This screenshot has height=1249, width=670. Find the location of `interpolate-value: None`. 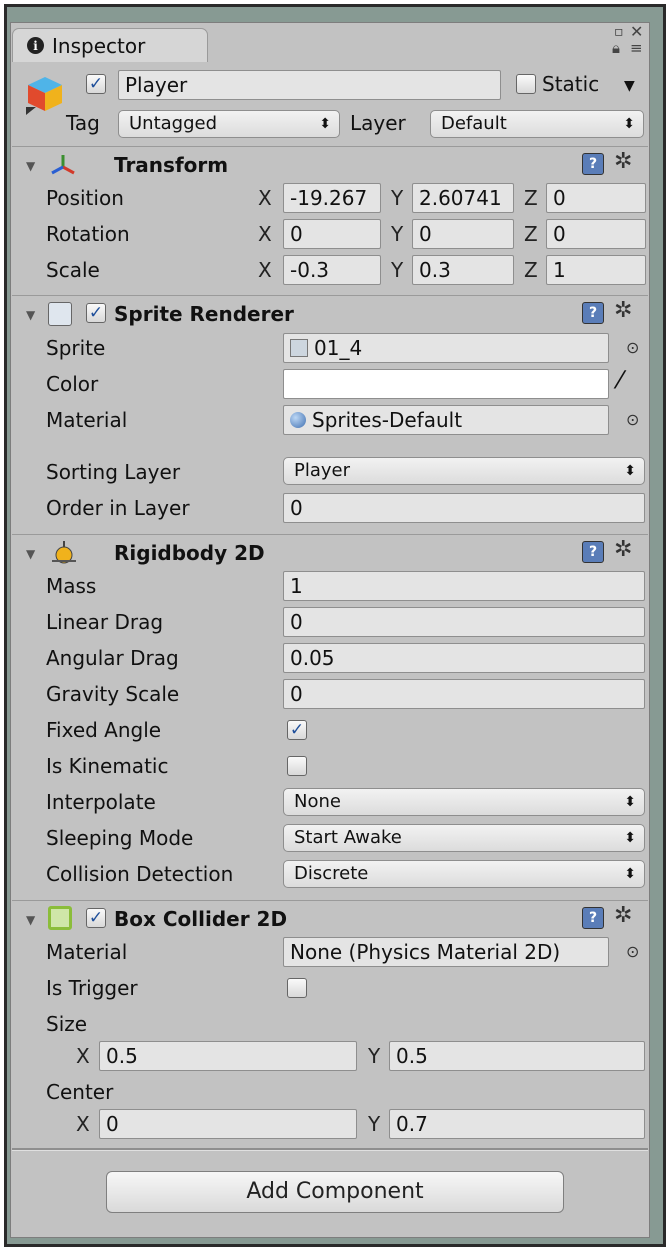

interpolate-value: None is located at coordinates (317, 801).